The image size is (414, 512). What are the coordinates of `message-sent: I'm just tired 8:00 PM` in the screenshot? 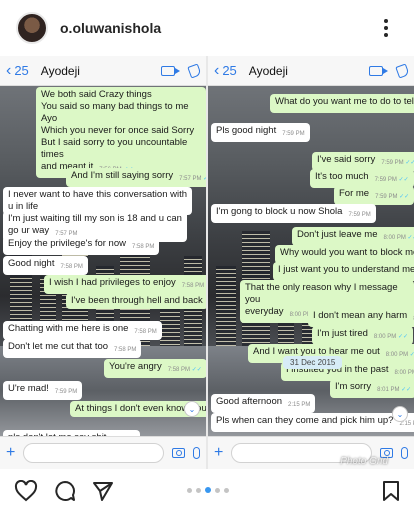 It's located at (363, 335).